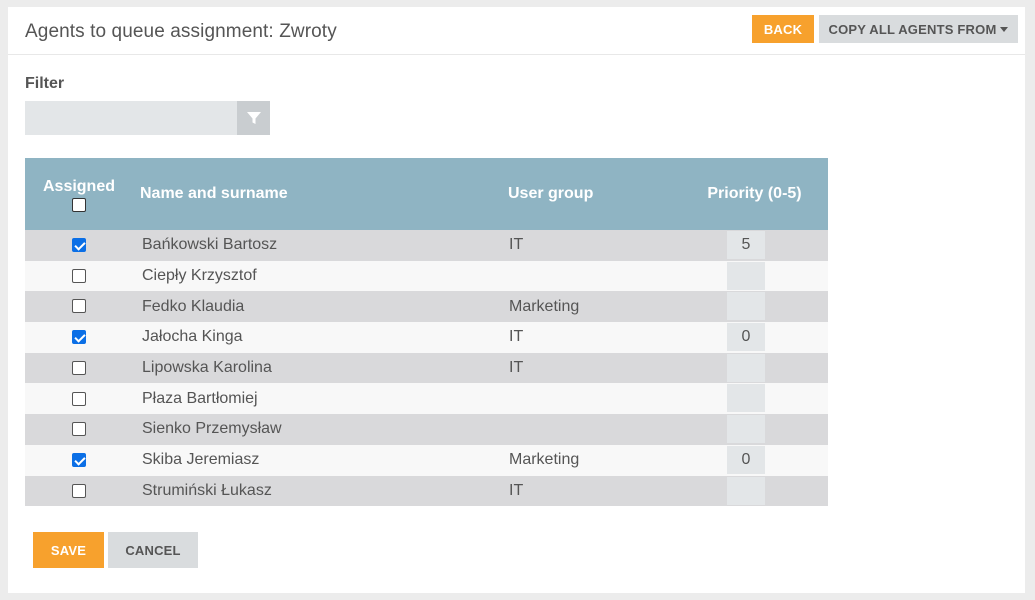 This screenshot has width=1035, height=600. What do you see at coordinates (201, 460) in the screenshot?
I see `agent-name: Skiba Jeremiasz` at bounding box center [201, 460].